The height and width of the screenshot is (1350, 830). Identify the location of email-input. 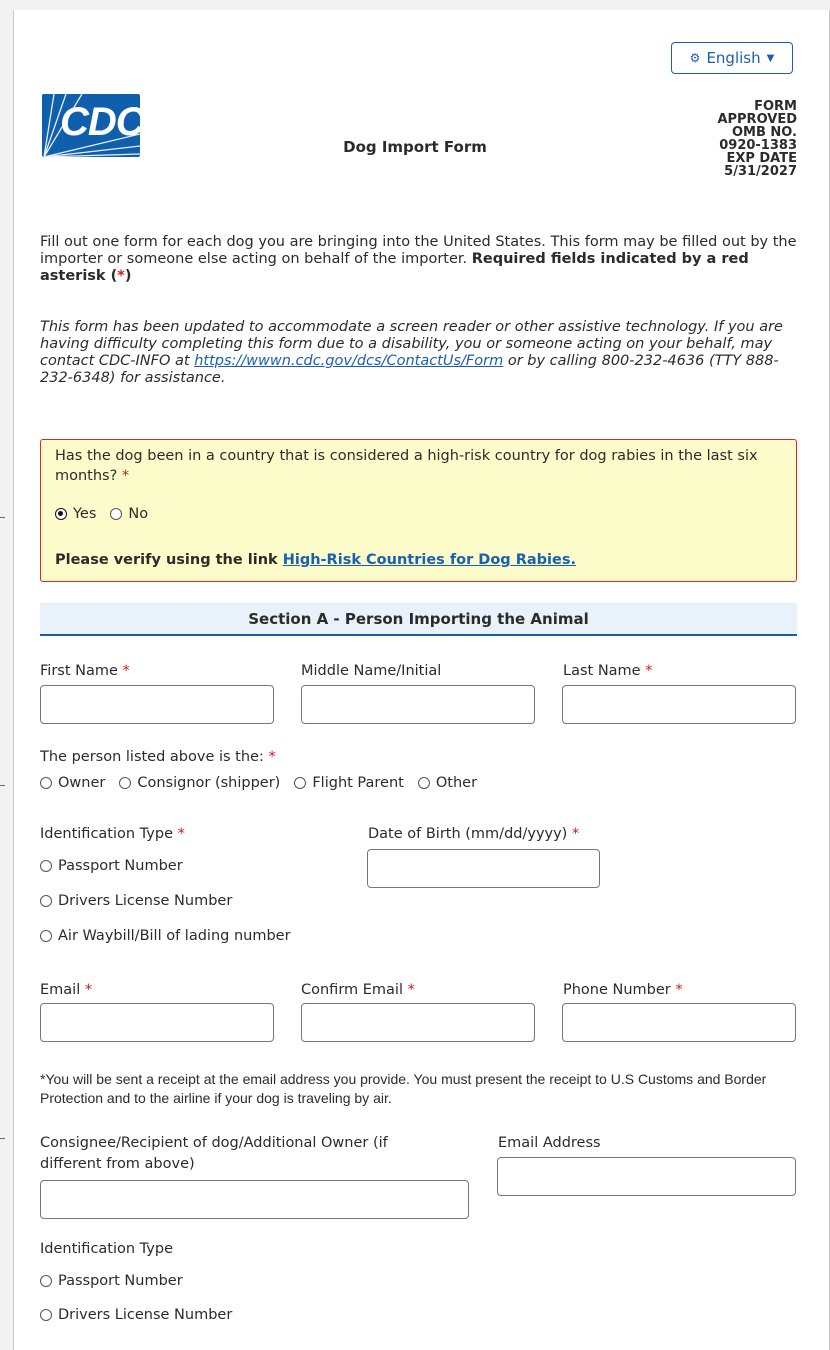
(157, 1022).